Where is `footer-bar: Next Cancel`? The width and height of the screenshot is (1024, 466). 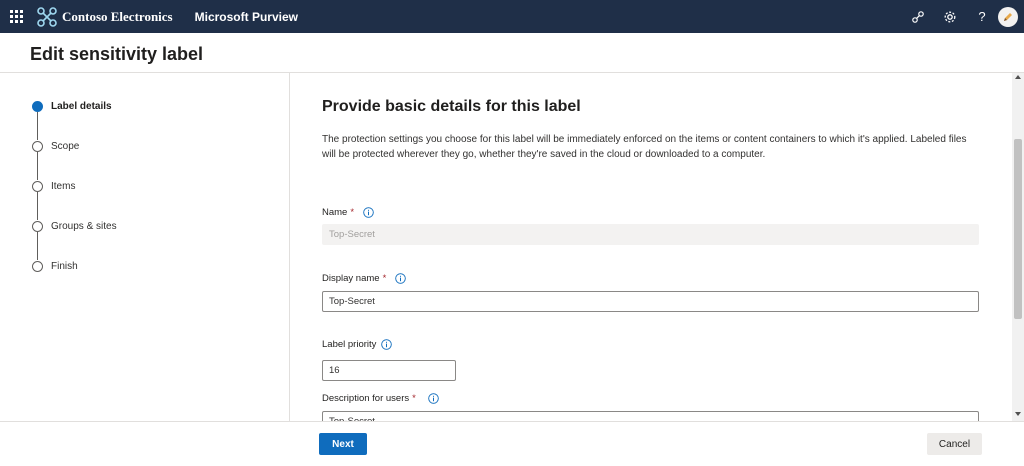
footer-bar: Next Cancel is located at coordinates (512, 443).